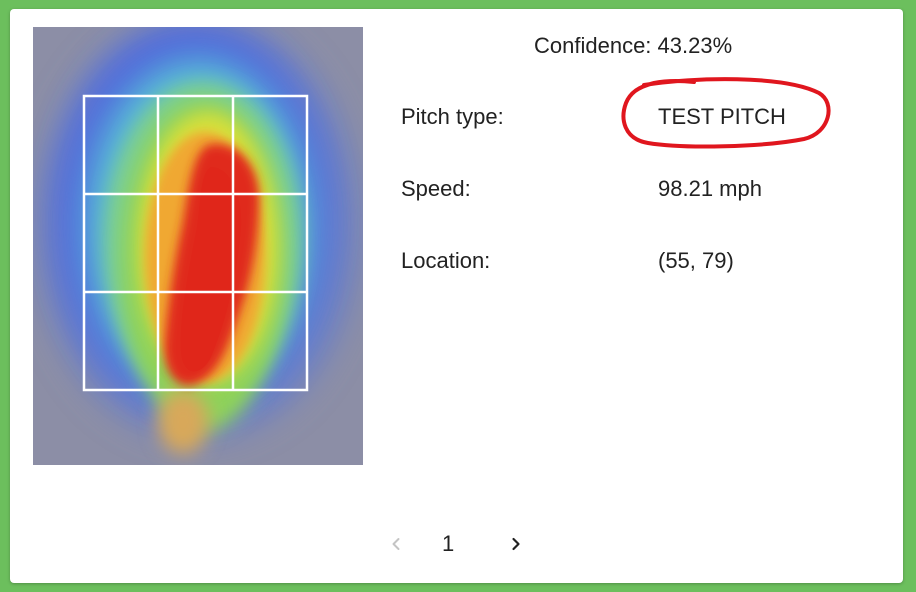  I want to click on chevron-right-icon, so click(516, 544).